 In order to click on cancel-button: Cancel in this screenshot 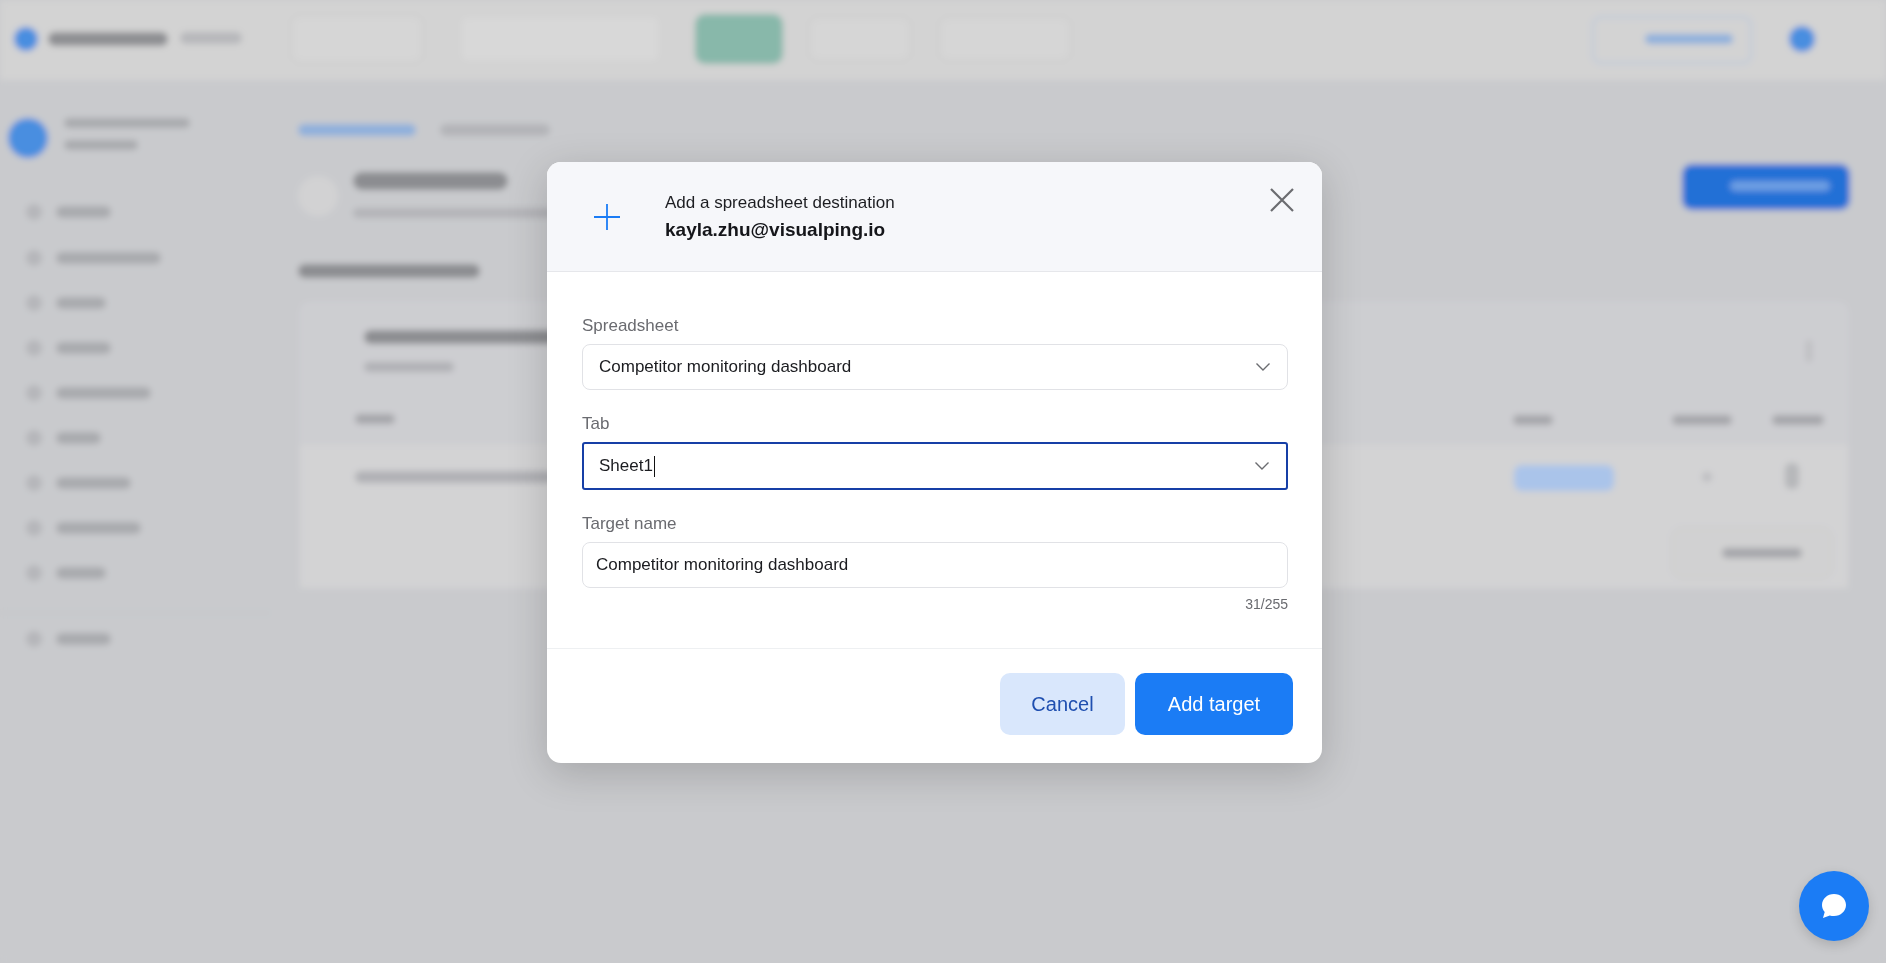, I will do `click(1062, 704)`.